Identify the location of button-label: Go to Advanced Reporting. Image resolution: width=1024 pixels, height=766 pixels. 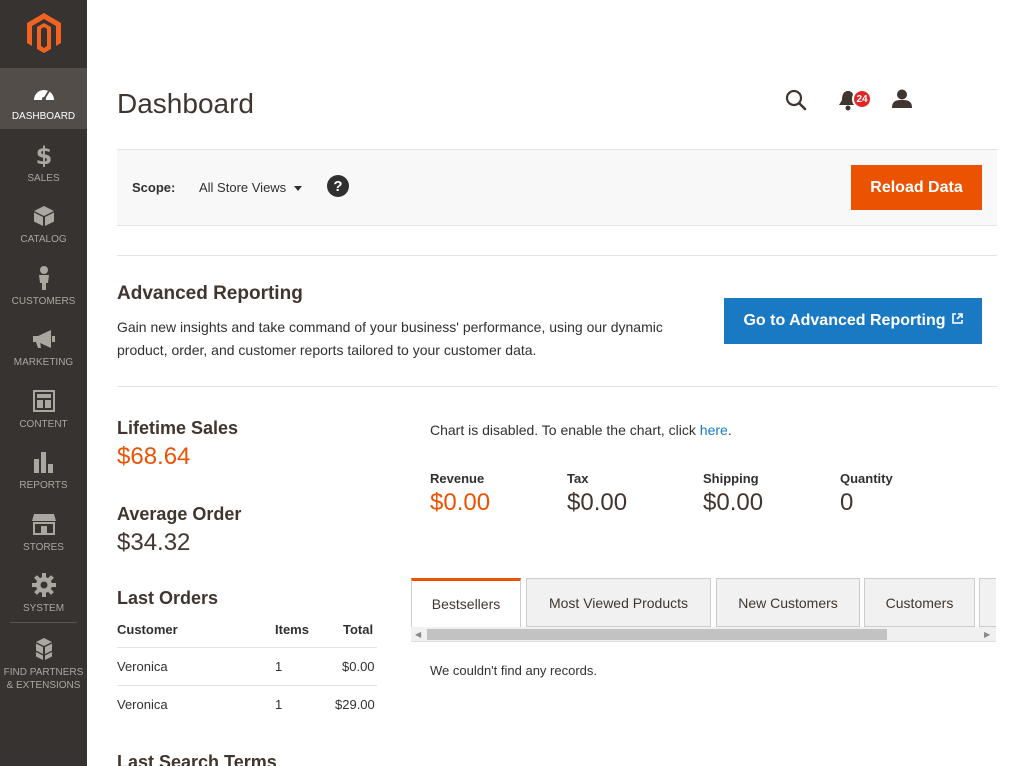
(844, 320).